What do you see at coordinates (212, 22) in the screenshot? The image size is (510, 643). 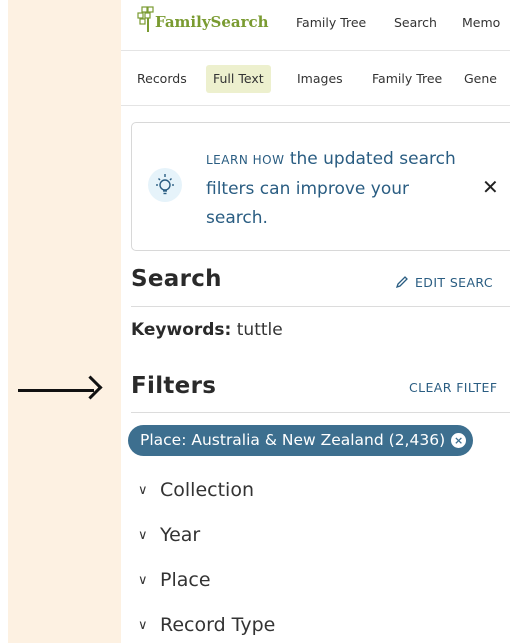 I see `logo-text: FamilySearch` at bounding box center [212, 22].